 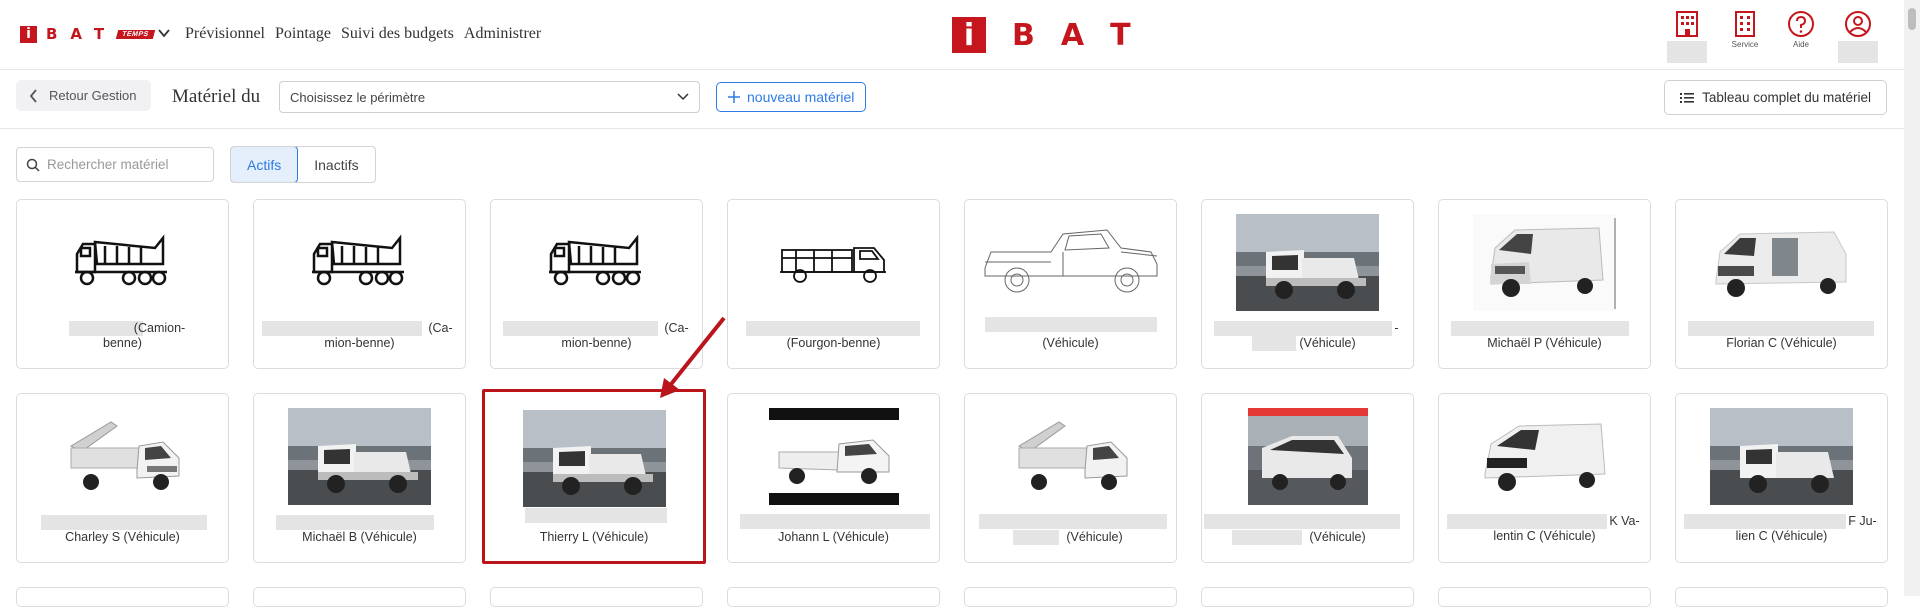 I want to click on back-button: Retour Gestion, so click(x=84, y=95).